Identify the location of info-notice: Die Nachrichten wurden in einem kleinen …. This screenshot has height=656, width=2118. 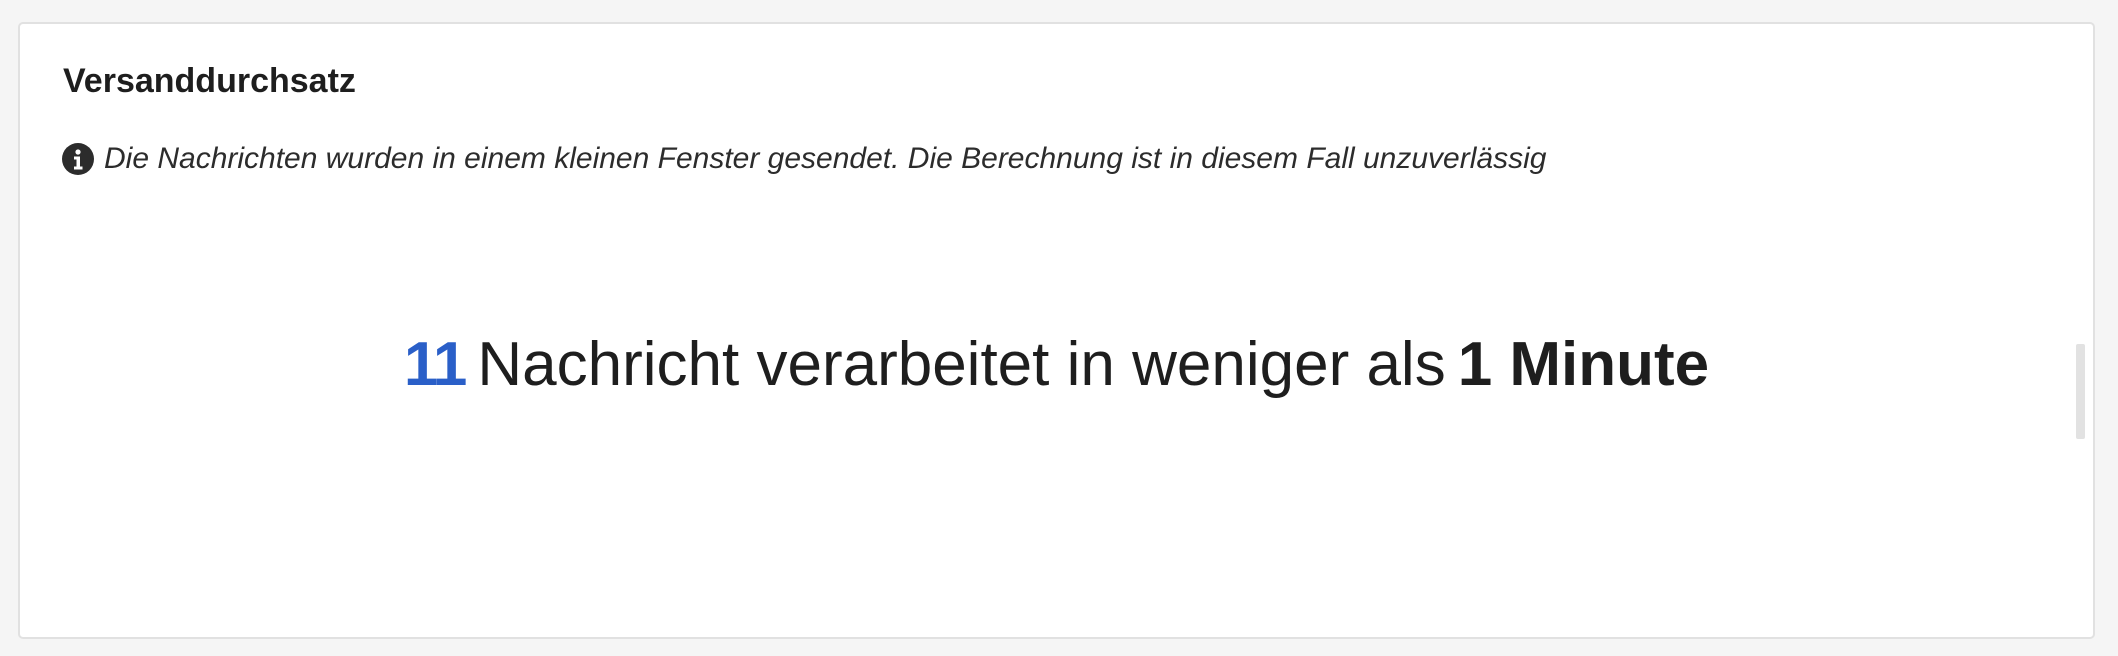
(804, 159).